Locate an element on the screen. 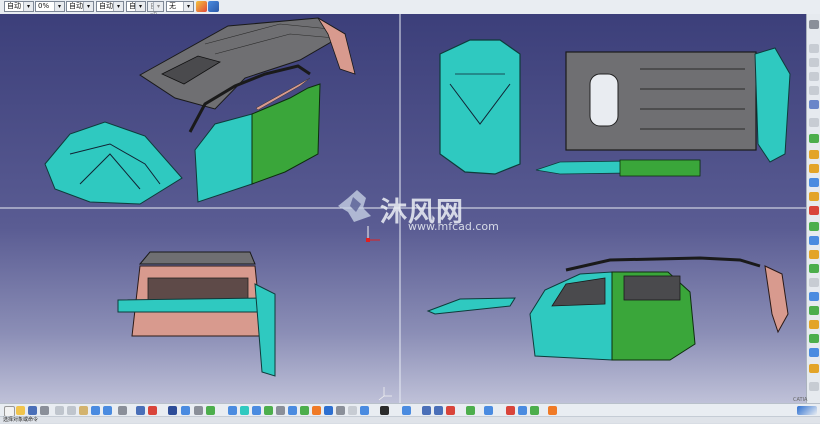 This screenshot has height=424, width=820. print-icon is located at coordinates (44, 410).